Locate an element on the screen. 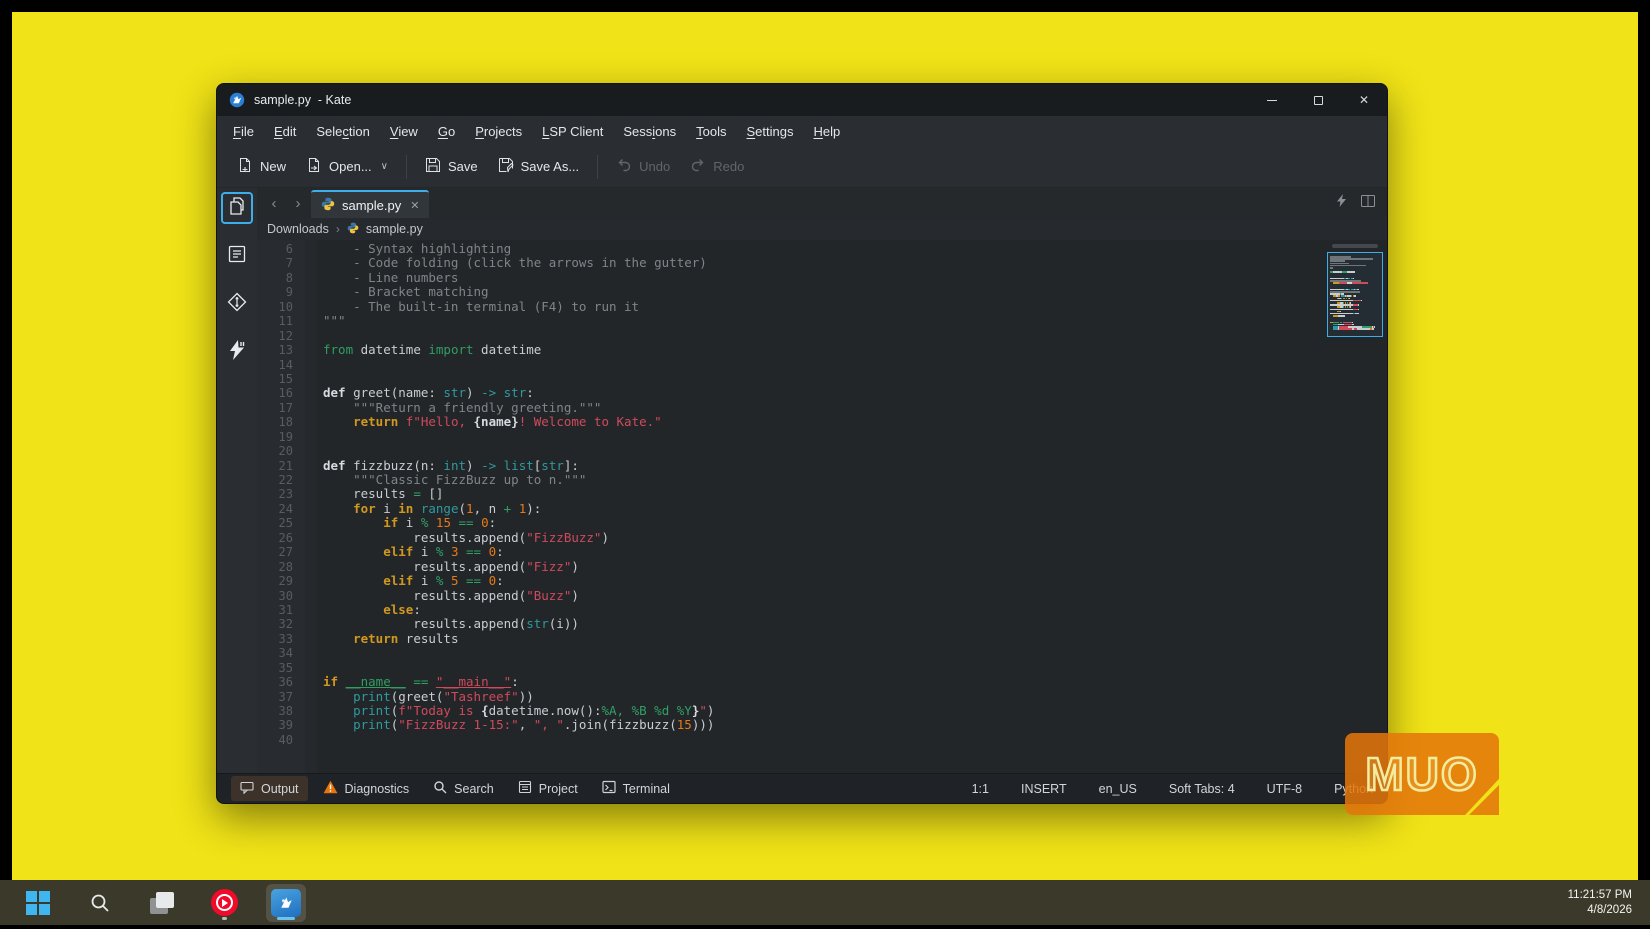 The image size is (1650, 929). muo-logo: MUO is located at coordinates (1422, 774).